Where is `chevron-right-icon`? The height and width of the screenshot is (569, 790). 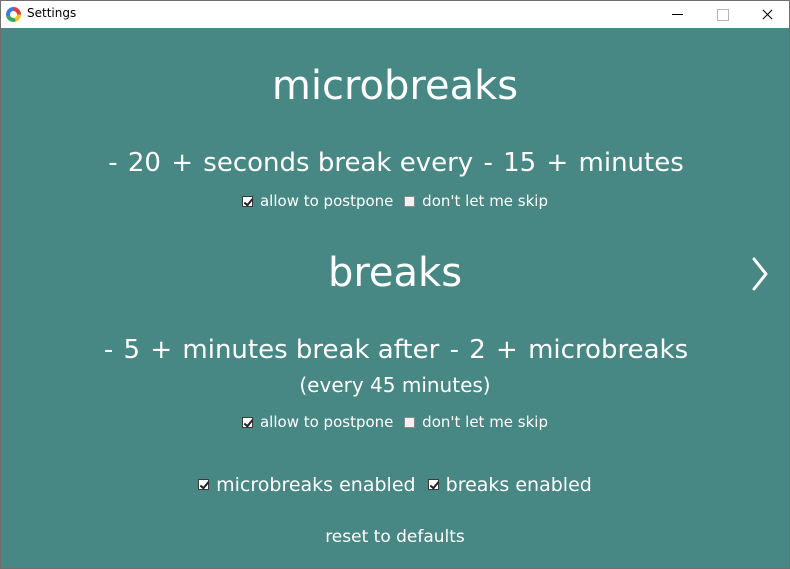 chevron-right-icon is located at coordinates (760, 274).